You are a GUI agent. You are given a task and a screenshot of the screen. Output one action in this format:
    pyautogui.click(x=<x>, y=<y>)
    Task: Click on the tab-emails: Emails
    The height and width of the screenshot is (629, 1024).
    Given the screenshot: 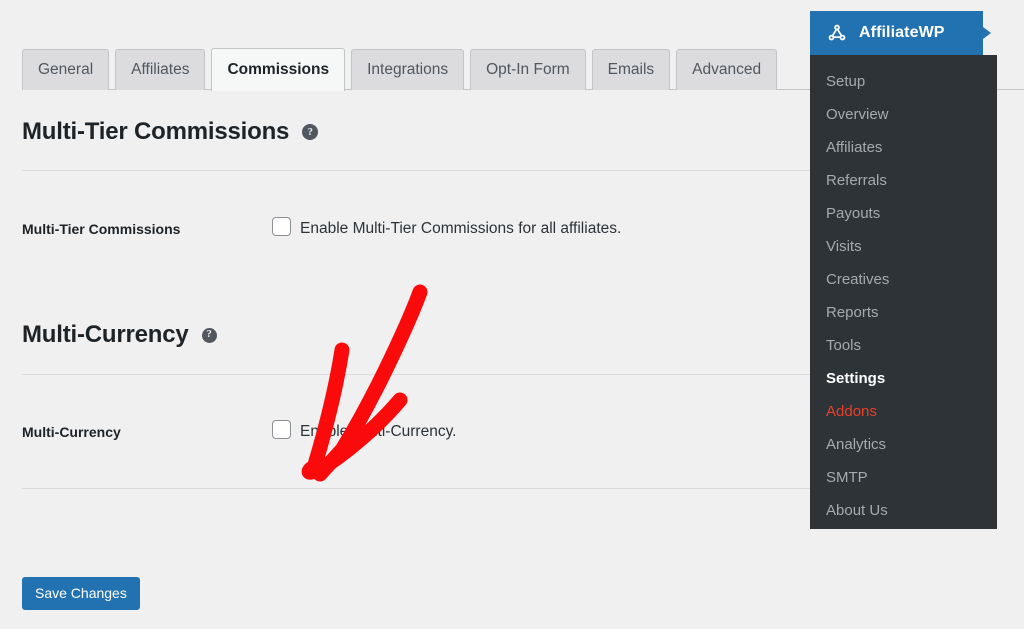 What is the action you would take?
    pyautogui.click(x=631, y=69)
    